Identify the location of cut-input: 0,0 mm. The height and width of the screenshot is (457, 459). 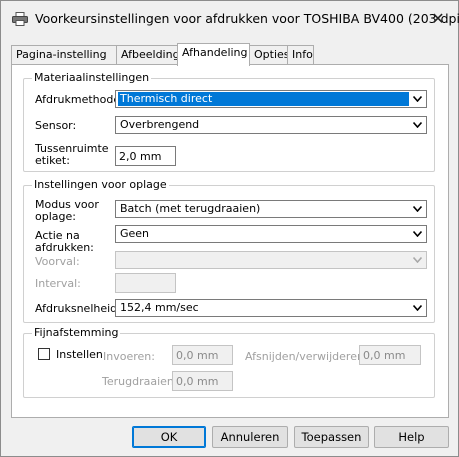
(390, 355).